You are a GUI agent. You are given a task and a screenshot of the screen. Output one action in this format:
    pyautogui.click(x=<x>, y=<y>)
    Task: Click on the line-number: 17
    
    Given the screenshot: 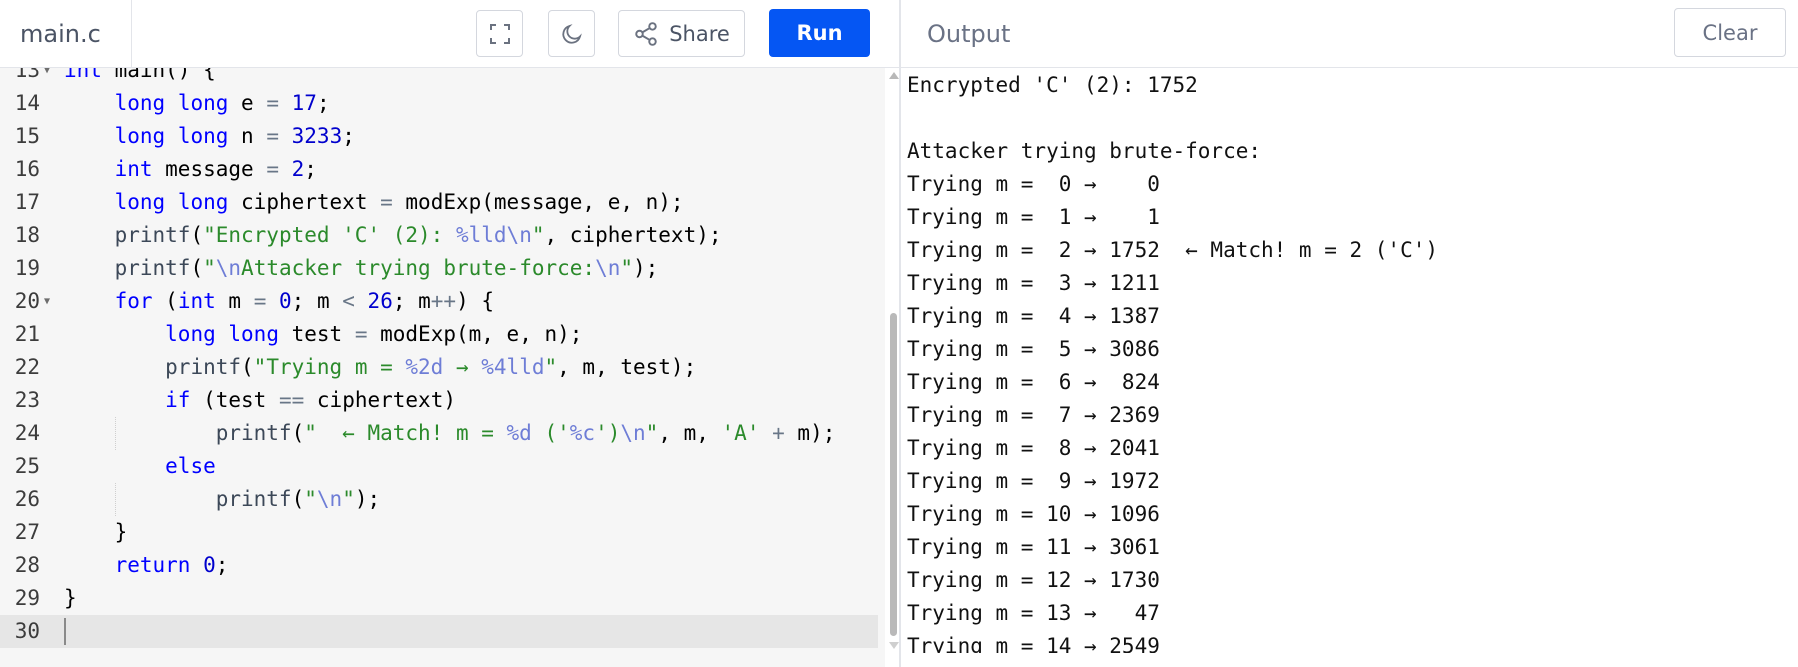 What is the action you would take?
    pyautogui.click(x=27, y=202)
    